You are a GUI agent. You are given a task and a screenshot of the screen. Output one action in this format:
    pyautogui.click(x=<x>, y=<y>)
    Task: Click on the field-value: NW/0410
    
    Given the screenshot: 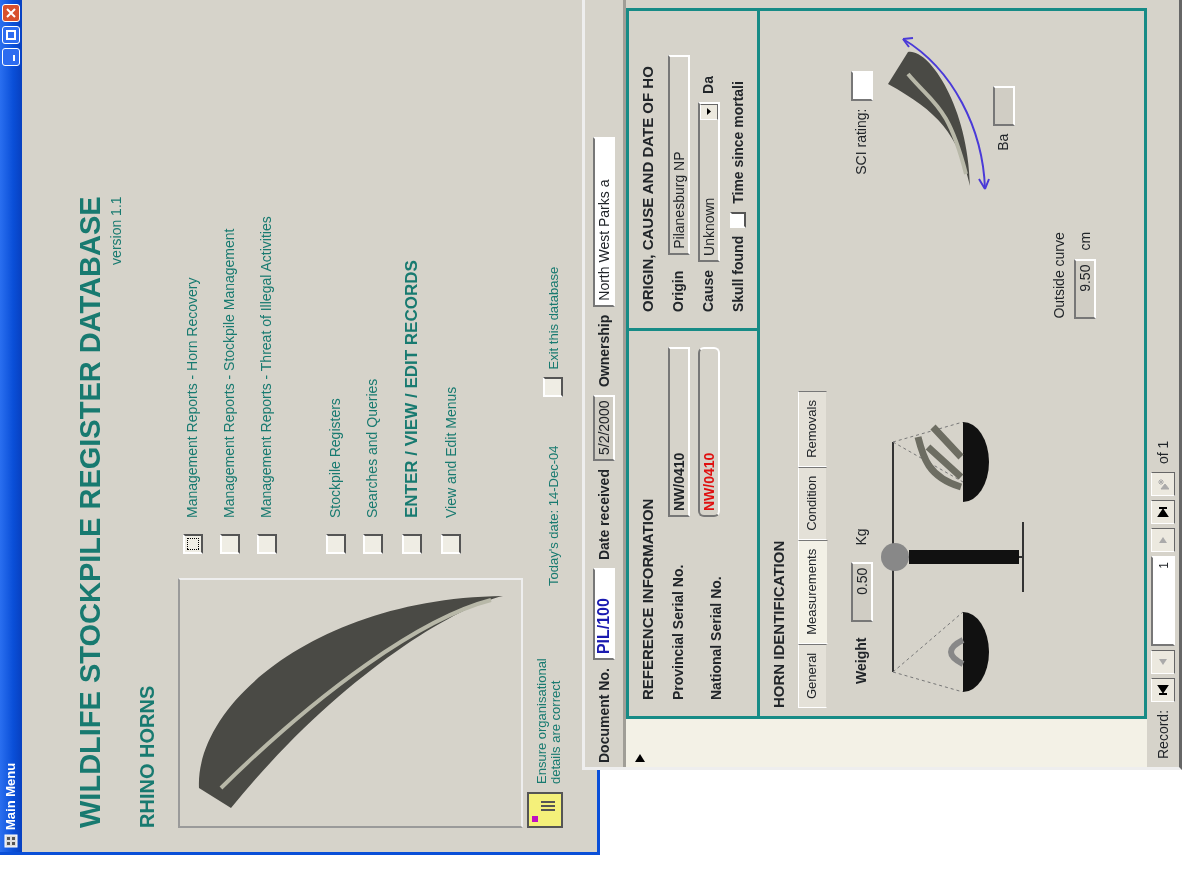 What is the action you would take?
    pyautogui.click(x=678, y=432)
    